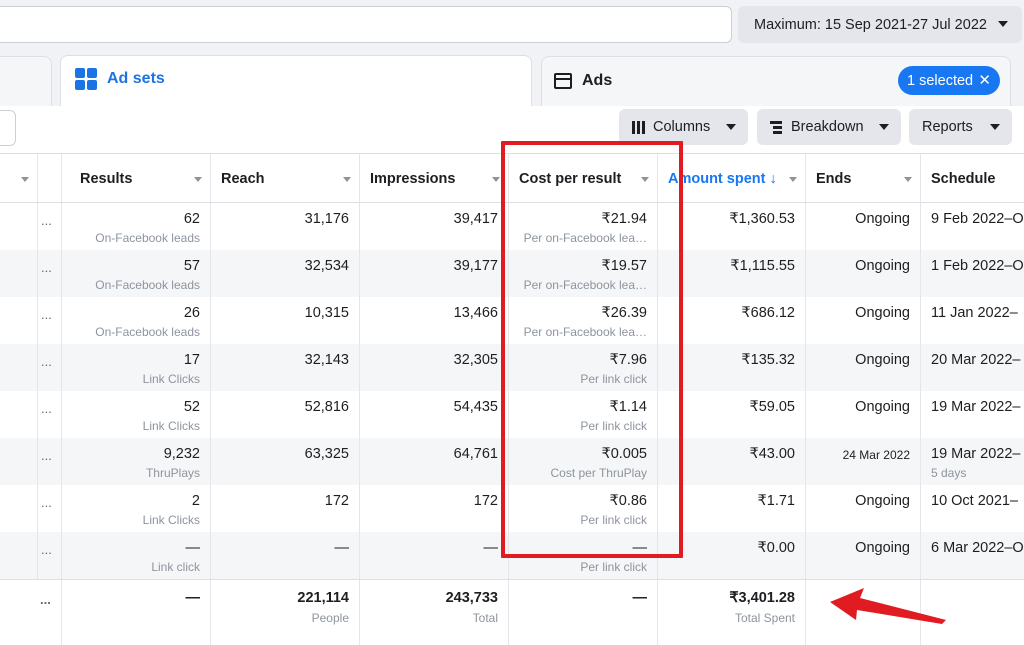 This screenshot has width=1024, height=645. Describe the element at coordinates (326, 266) in the screenshot. I see `reach-value: 32,534` at that location.